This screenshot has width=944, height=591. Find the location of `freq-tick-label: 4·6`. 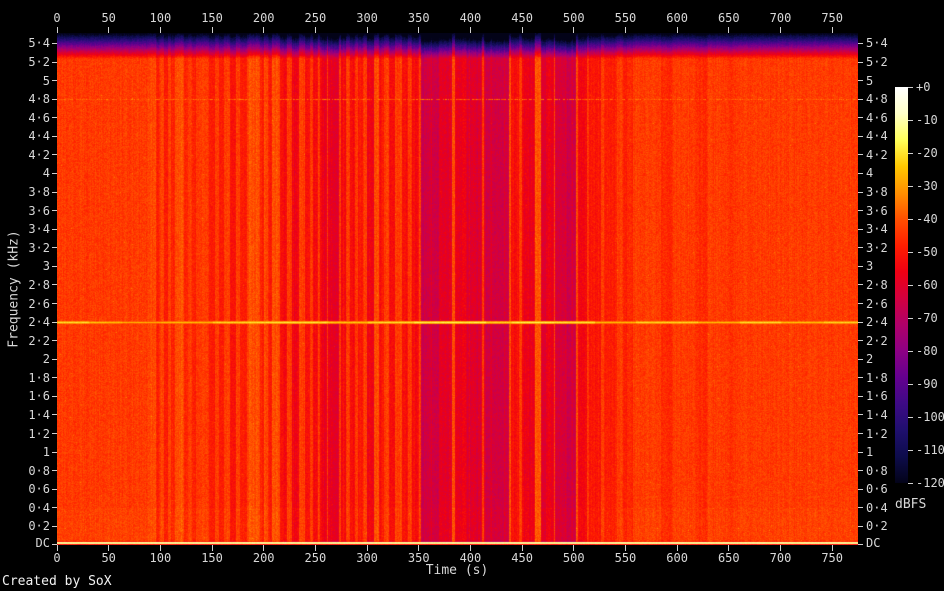

freq-tick-label: 4·6 is located at coordinates (39, 117).